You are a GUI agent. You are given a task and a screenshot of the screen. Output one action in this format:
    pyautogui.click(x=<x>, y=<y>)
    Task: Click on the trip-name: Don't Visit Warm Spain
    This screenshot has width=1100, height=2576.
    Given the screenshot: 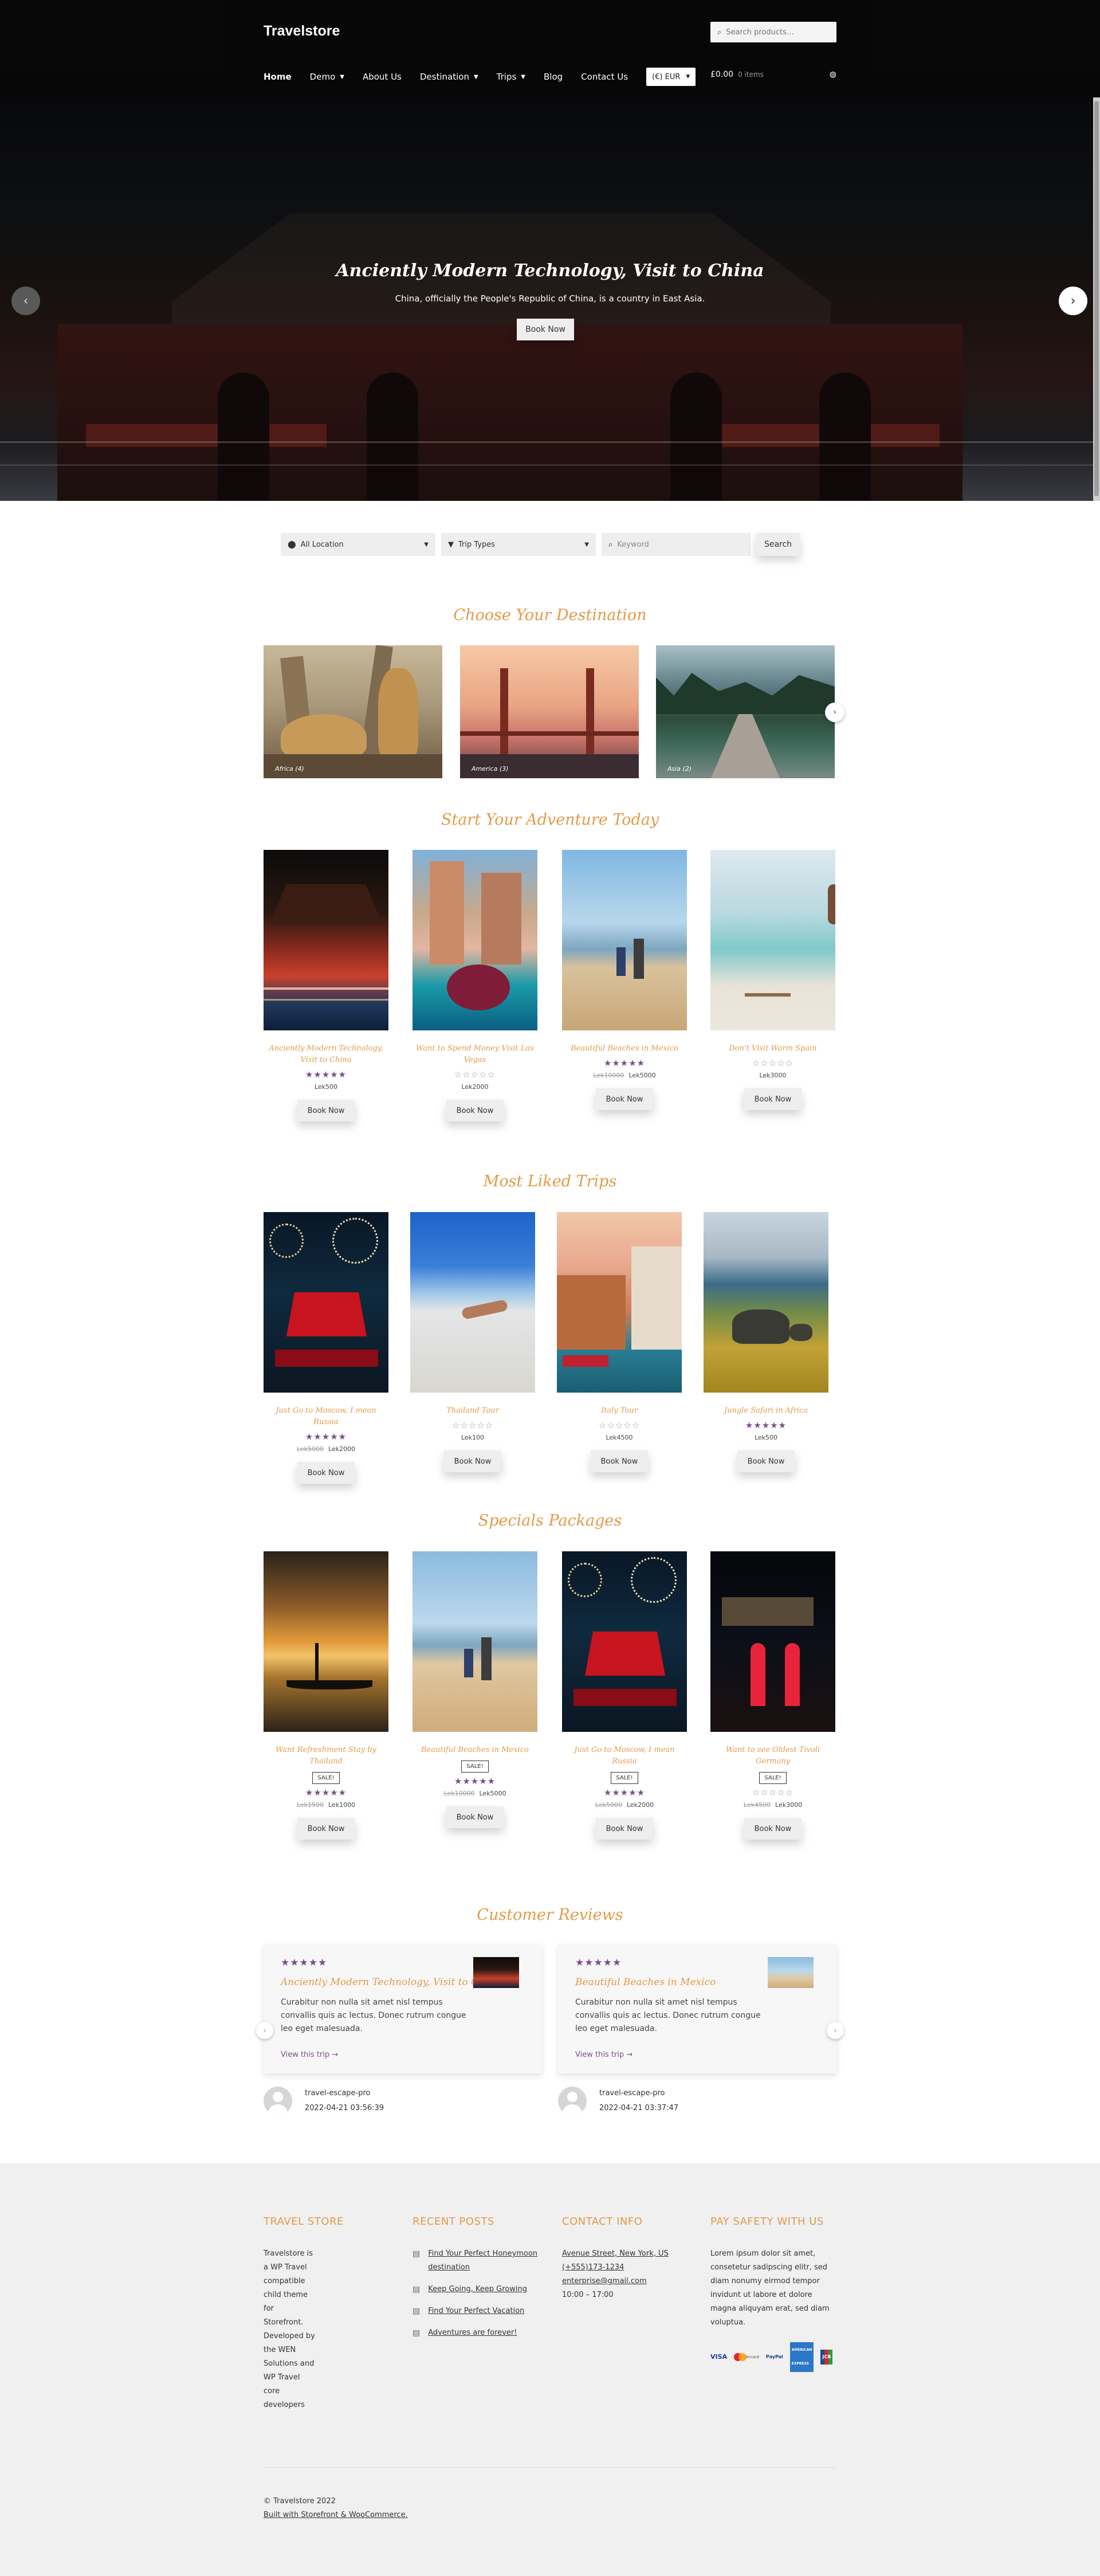 What is the action you would take?
    pyautogui.click(x=772, y=1048)
    